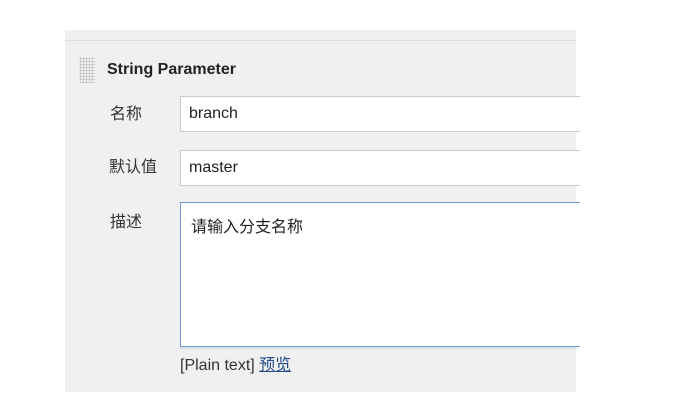  I want to click on plain-text-indicator: [Plain text], so click(217, 365).